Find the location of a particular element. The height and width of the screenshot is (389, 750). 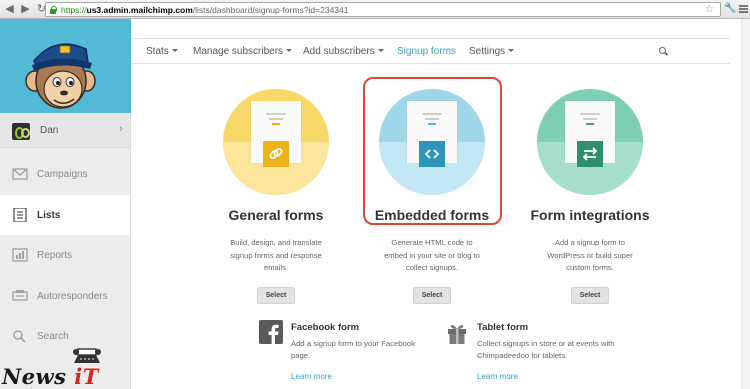

general-forms-illustration is located at coordinates (276, 142).